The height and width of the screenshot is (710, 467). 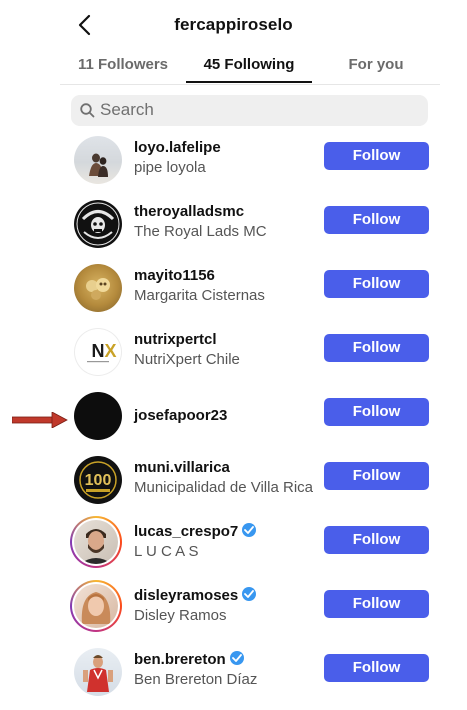 I want to click on tab-following: 45 Following, so click(x=249, y=68).